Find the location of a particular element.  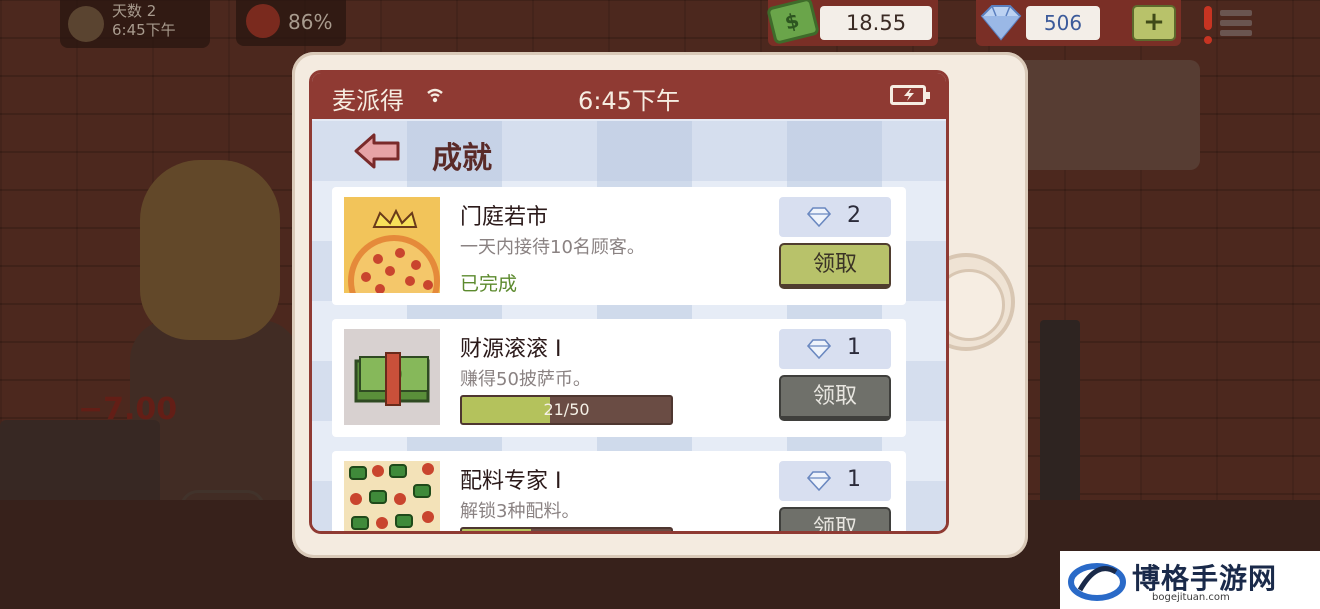

cash-panel: 18.55 is located at coordinates (852, 23).